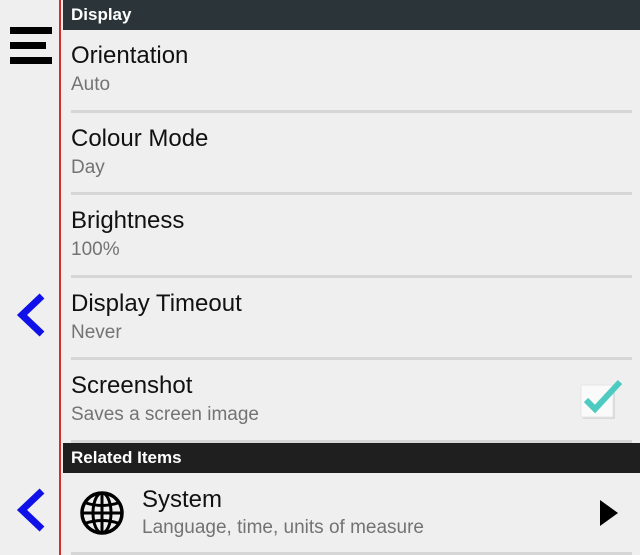 This screenshot has width=640, height=555. What do you see at coordinates (30, 277) in the screenshot?
I see `left-rail` at bounding box center [30, 277].